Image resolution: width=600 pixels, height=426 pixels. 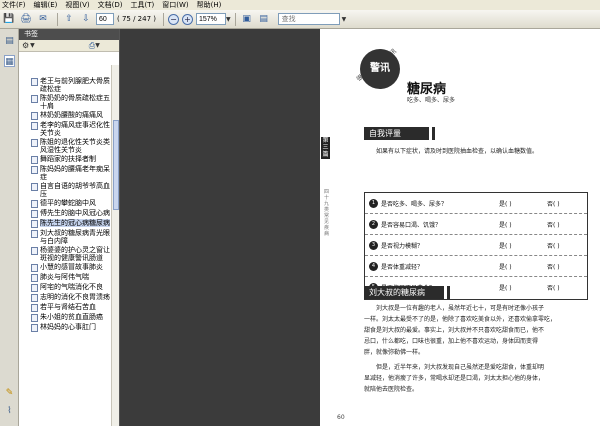 I want to click on menu-edit: 编辑(E), so click(x=46, y=5).